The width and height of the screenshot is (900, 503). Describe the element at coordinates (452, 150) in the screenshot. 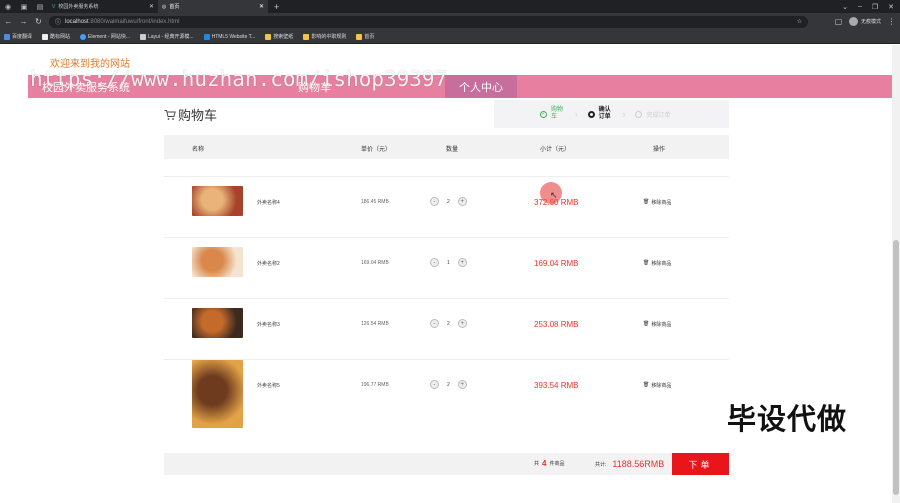

I see `header-qty: 数量` at that location.